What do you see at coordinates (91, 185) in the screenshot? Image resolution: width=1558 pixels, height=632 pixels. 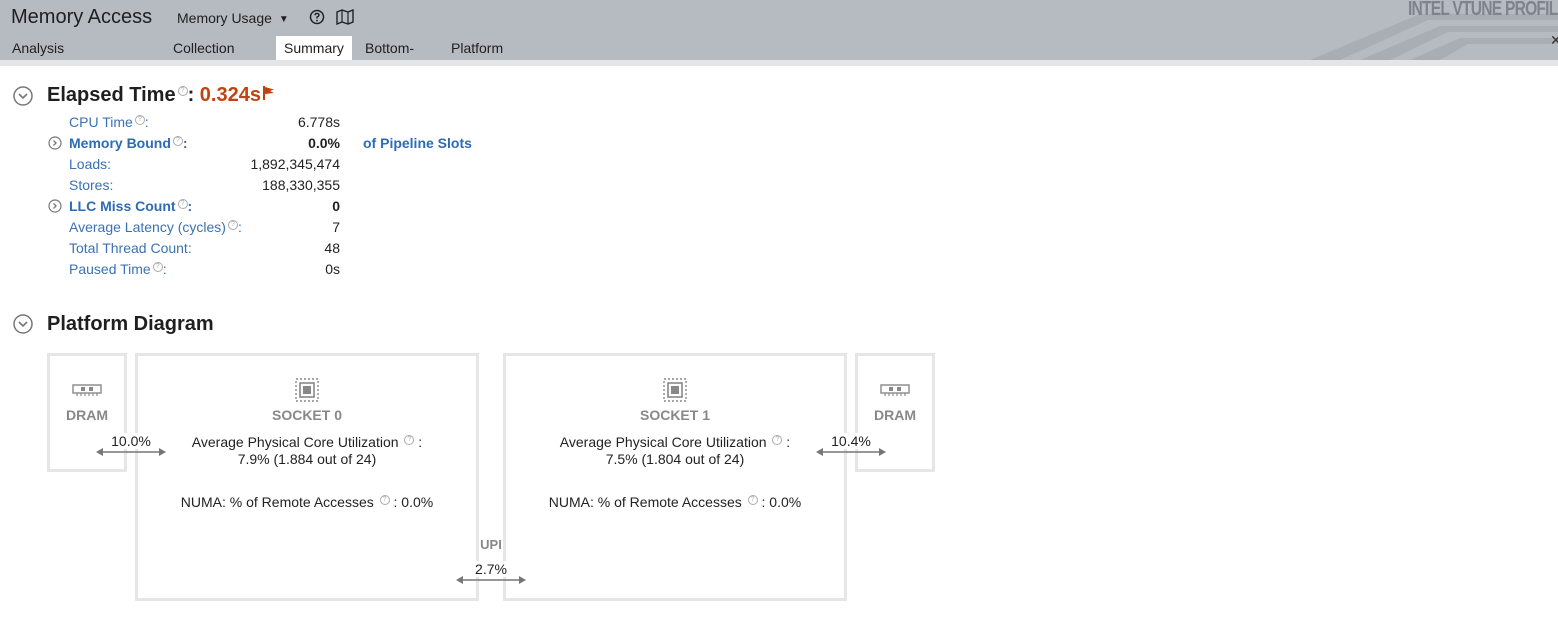 I see `stores-label: Stores:` at bounding box center [91, 185].